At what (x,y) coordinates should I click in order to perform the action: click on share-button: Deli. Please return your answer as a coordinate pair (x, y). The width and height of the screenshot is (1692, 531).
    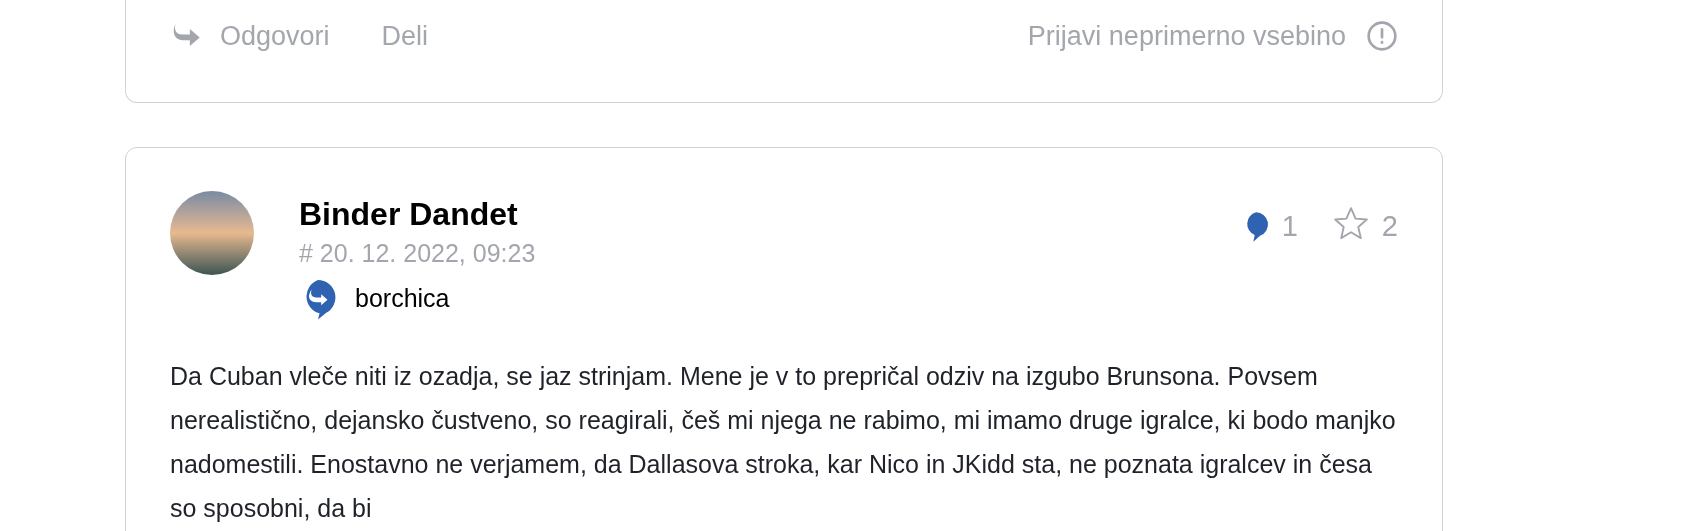
    Looking at the image, I should click on (405, 36).